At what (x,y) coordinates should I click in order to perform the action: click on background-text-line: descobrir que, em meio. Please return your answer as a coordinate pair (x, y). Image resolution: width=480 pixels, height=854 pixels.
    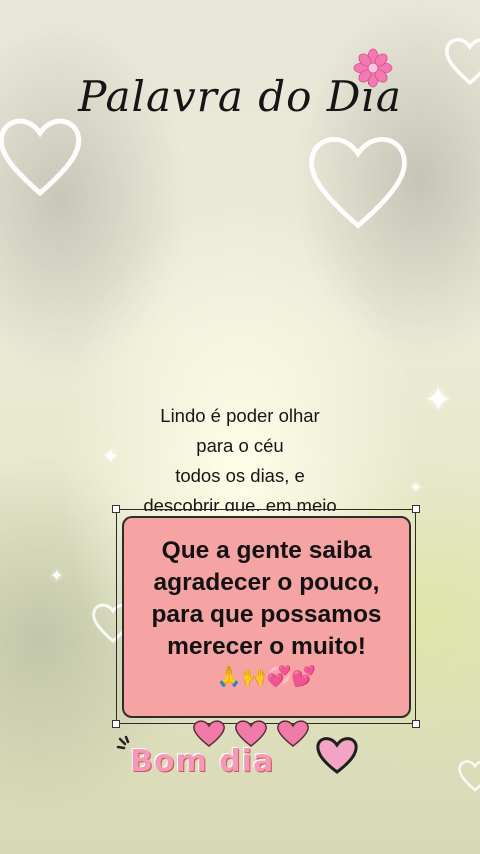
    Looking at the image, I should click on (240, 503).